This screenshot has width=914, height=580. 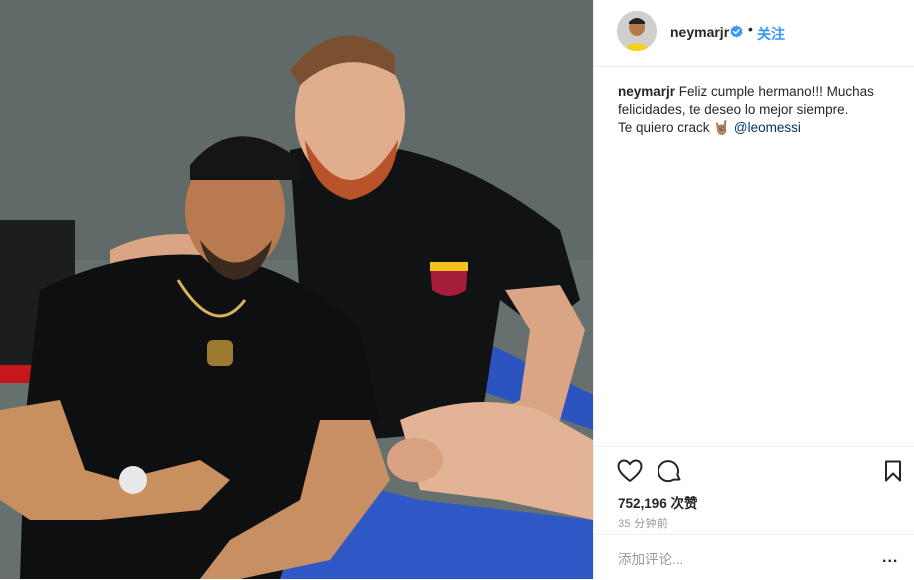 What do you see at coordinates (893, 471) in the screenshot?
I see `bookmark-icon` at bounding box center [893, 471].